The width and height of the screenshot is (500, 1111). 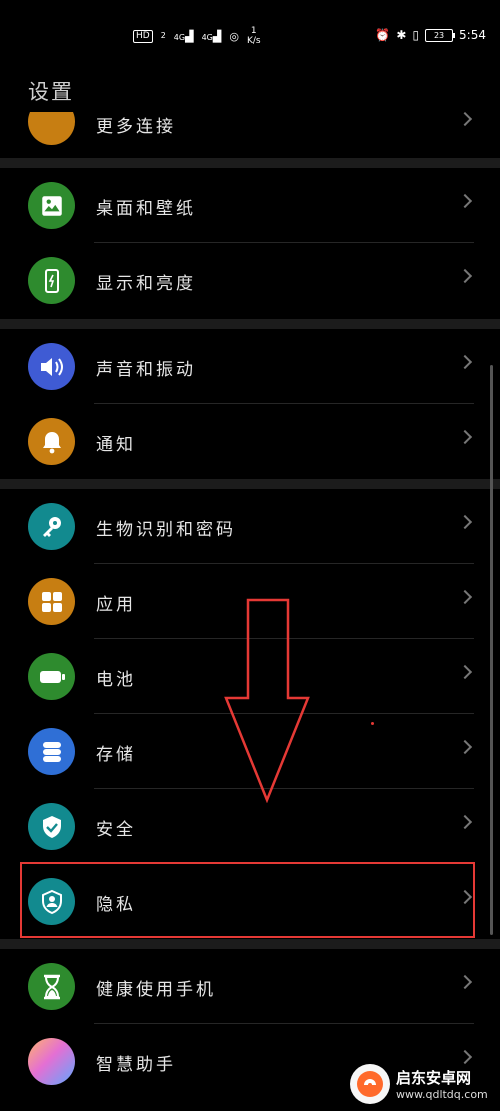 I want to click on signal-icon: 4G▟, so click(x=183, y=36).